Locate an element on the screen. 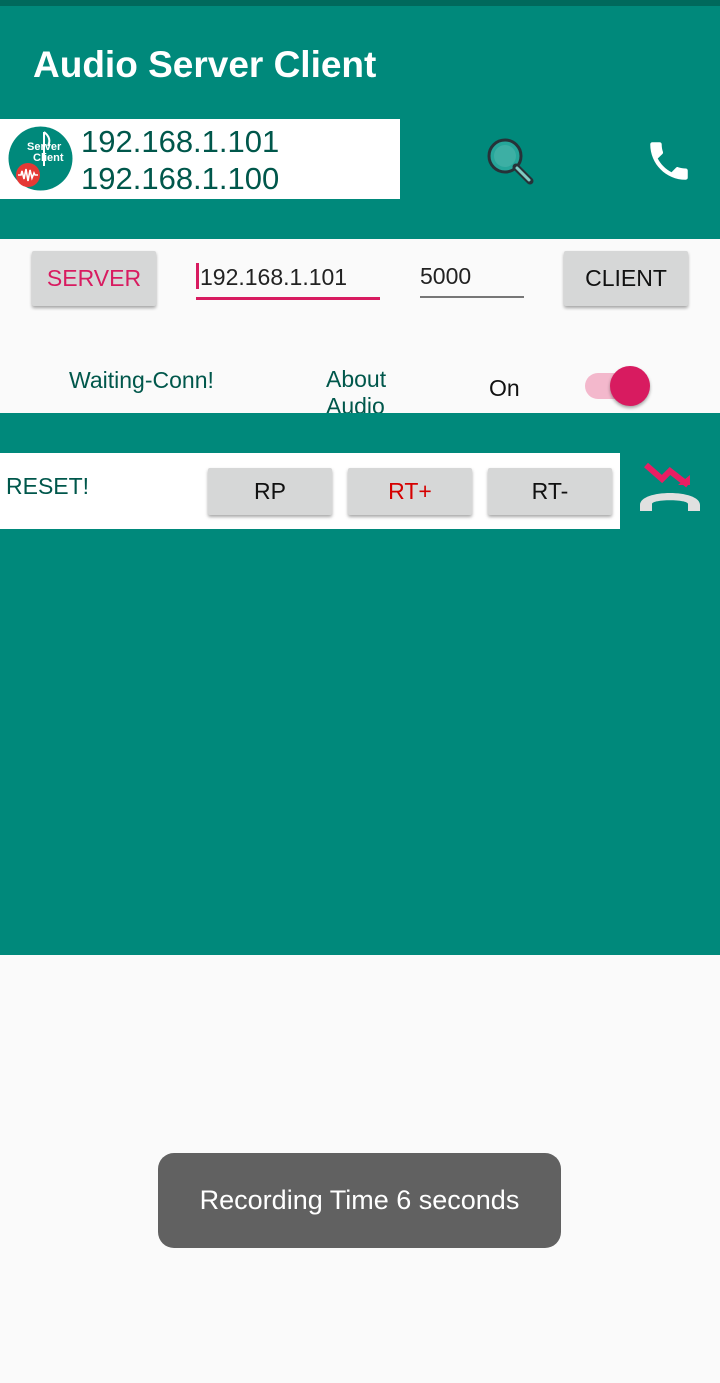 The width and height of the screenshot is (720, 1383). ip-address-input: 192.168.1.101 is located at coordinates (288, 281).